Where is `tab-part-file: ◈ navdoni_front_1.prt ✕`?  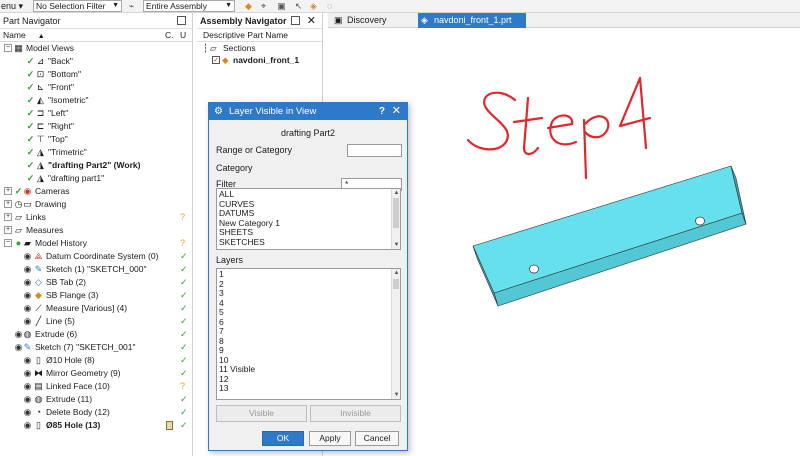
tab-part-file: ◈ navdoni_front_1.prt ✕ is located at coordinates (472, 26).